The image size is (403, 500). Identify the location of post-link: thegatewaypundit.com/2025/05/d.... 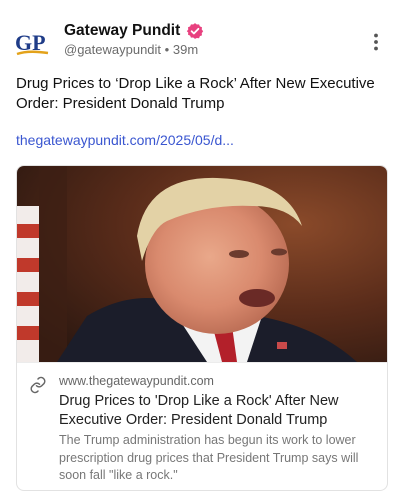
(125, 140).